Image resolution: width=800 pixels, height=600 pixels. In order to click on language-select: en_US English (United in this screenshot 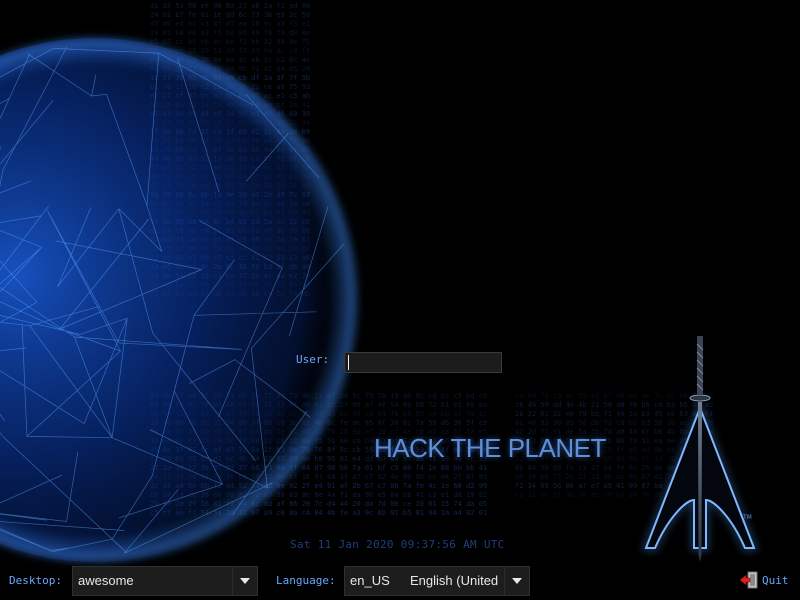, I will do `click(437, 581)`.